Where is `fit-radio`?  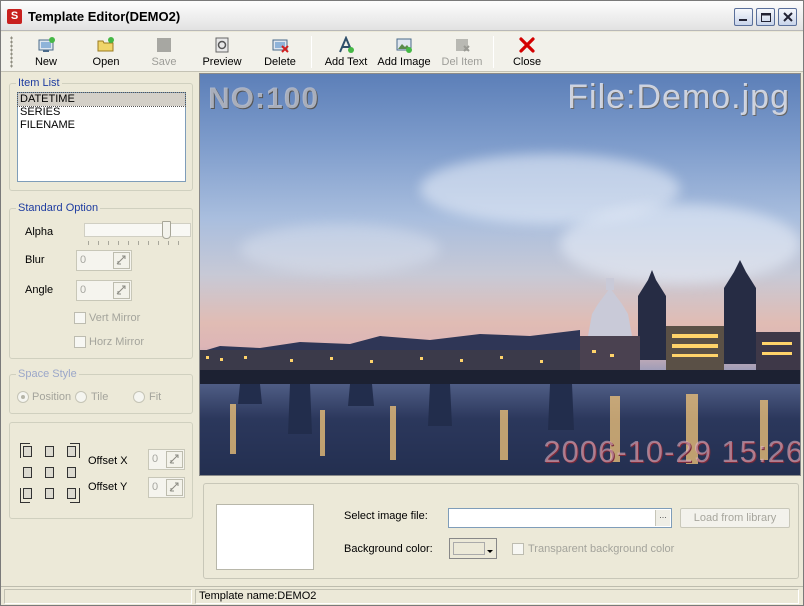
fit-radio is located at coordinates (139, 397).